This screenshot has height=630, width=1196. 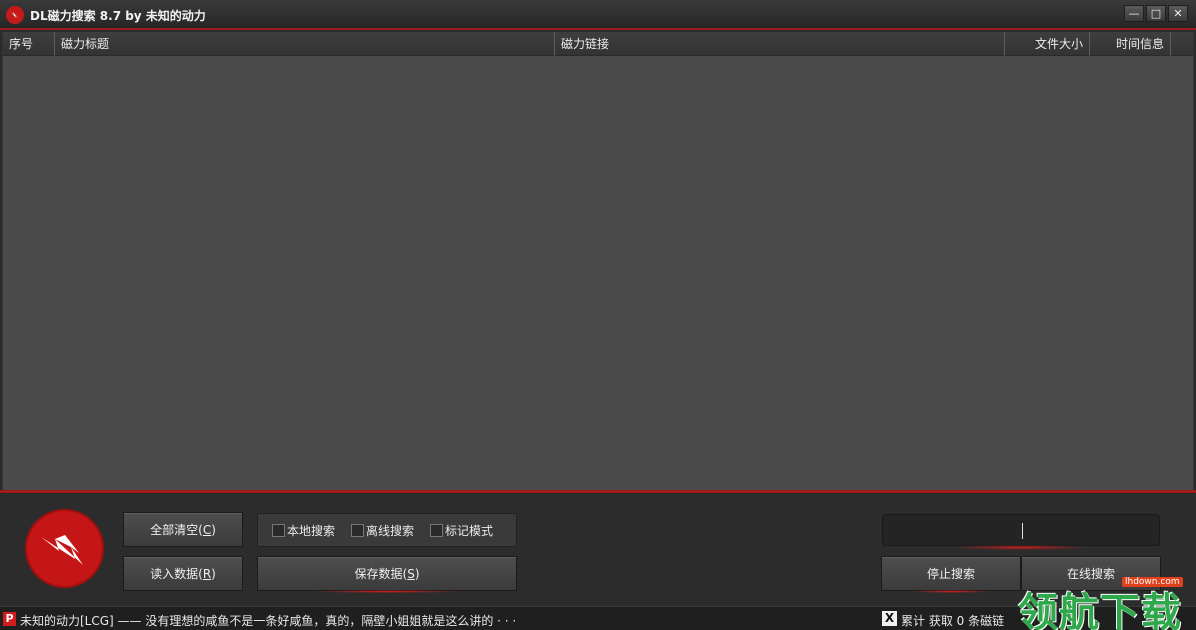 What do you see at coordinates (598, 15) in the screenshot?
I see `title-bar: DL磁力搜索 8.7 by 未知的动力 — □ ✕` at bounding box center [598, 15].